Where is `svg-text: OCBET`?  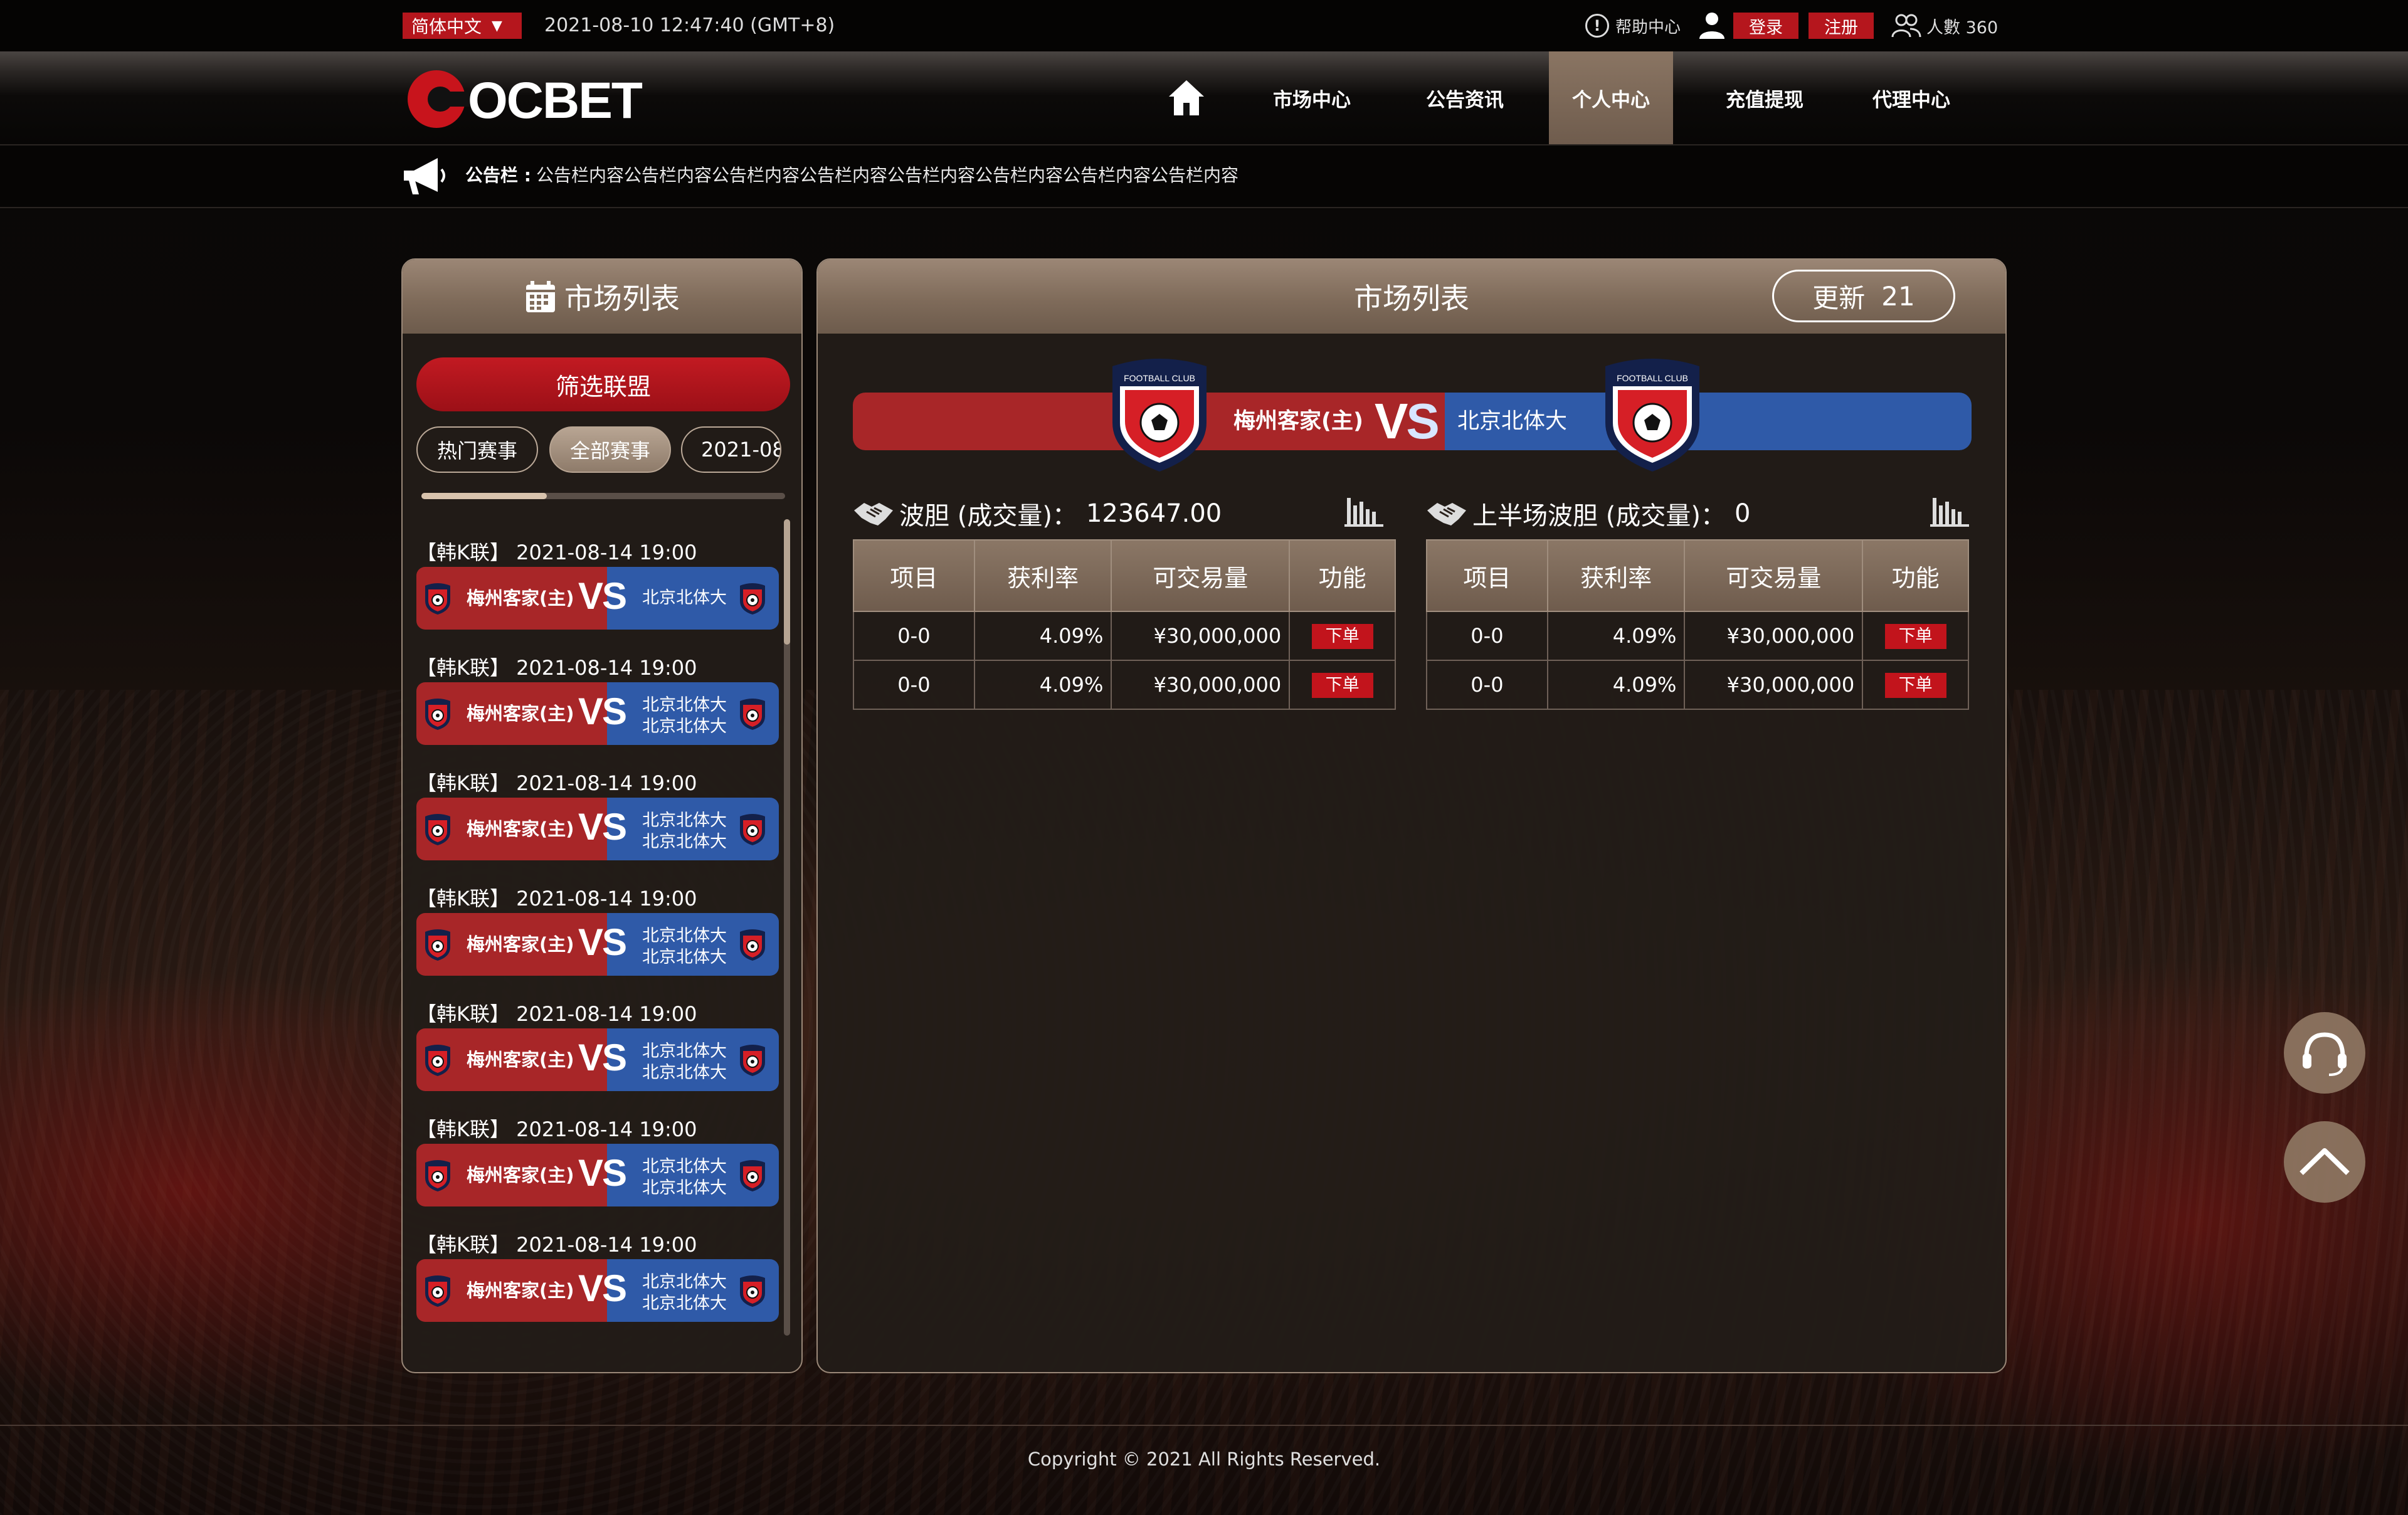 svg-text: OCBET is located at coordinates (555, 100).